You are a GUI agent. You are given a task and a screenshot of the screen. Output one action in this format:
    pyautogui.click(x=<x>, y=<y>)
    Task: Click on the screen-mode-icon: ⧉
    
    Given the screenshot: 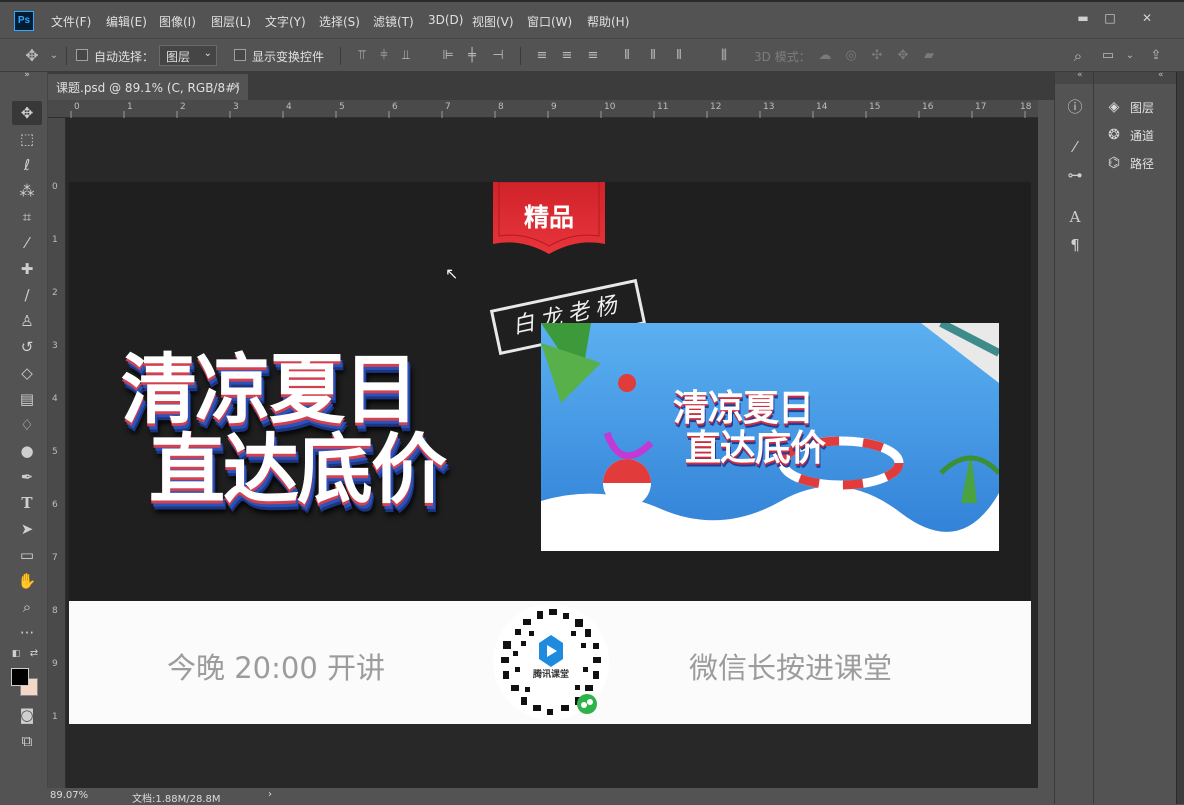 What is the action you would take?
    pyautogui.click(x=27, y=741)
    